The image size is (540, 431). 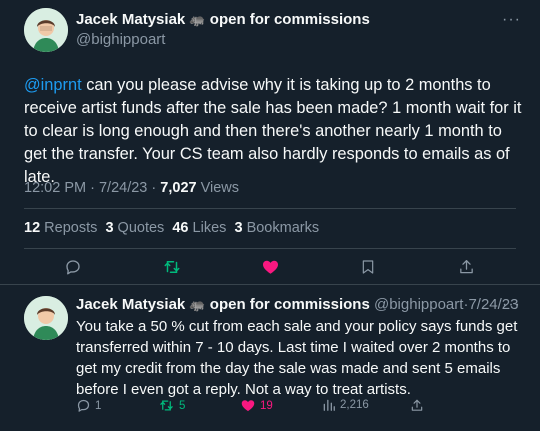 I want to click on views-icon, so click(x=329, y=405).